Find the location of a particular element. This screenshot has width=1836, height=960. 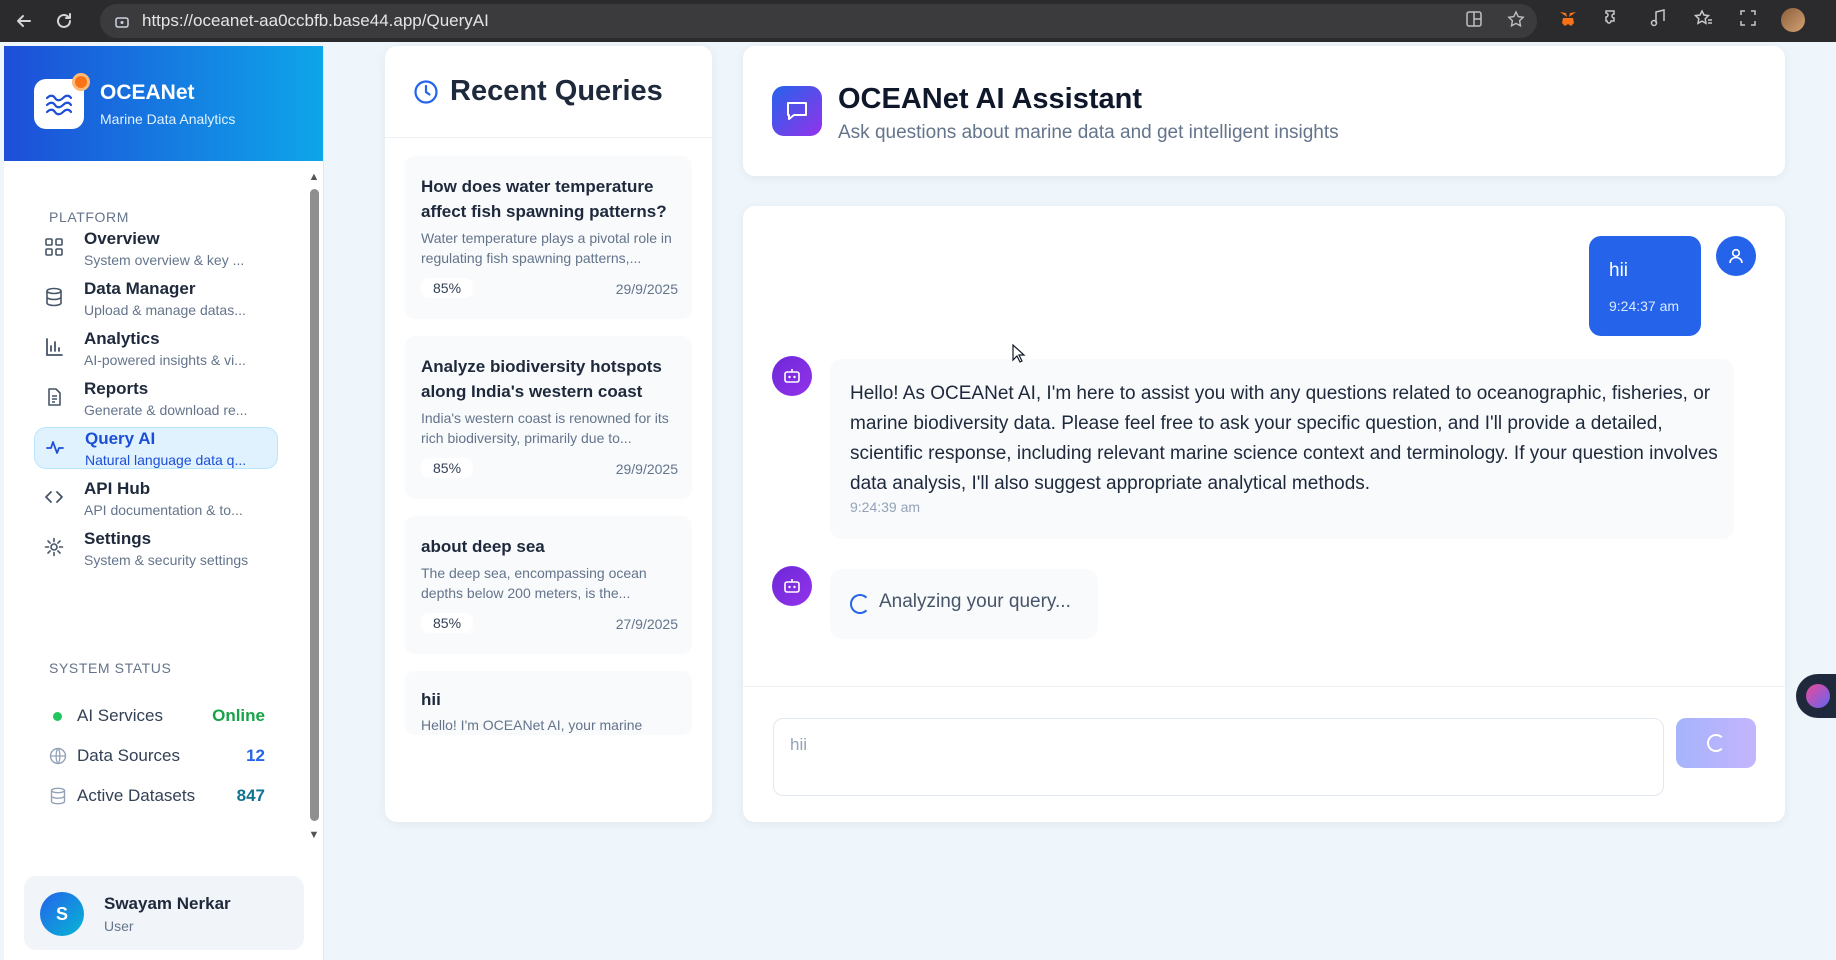

status-label: Active Datasets is located at coordinates (136, 795).